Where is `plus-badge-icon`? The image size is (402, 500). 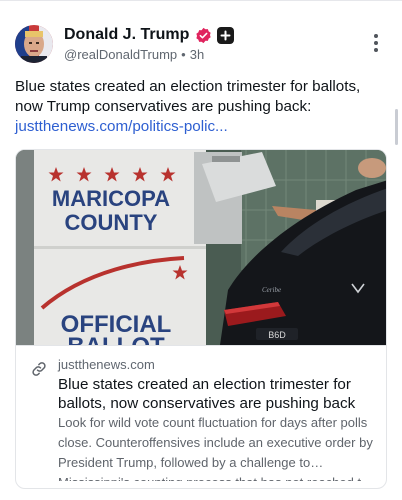 plus-badge-icon is located at coordinates (226, 35).